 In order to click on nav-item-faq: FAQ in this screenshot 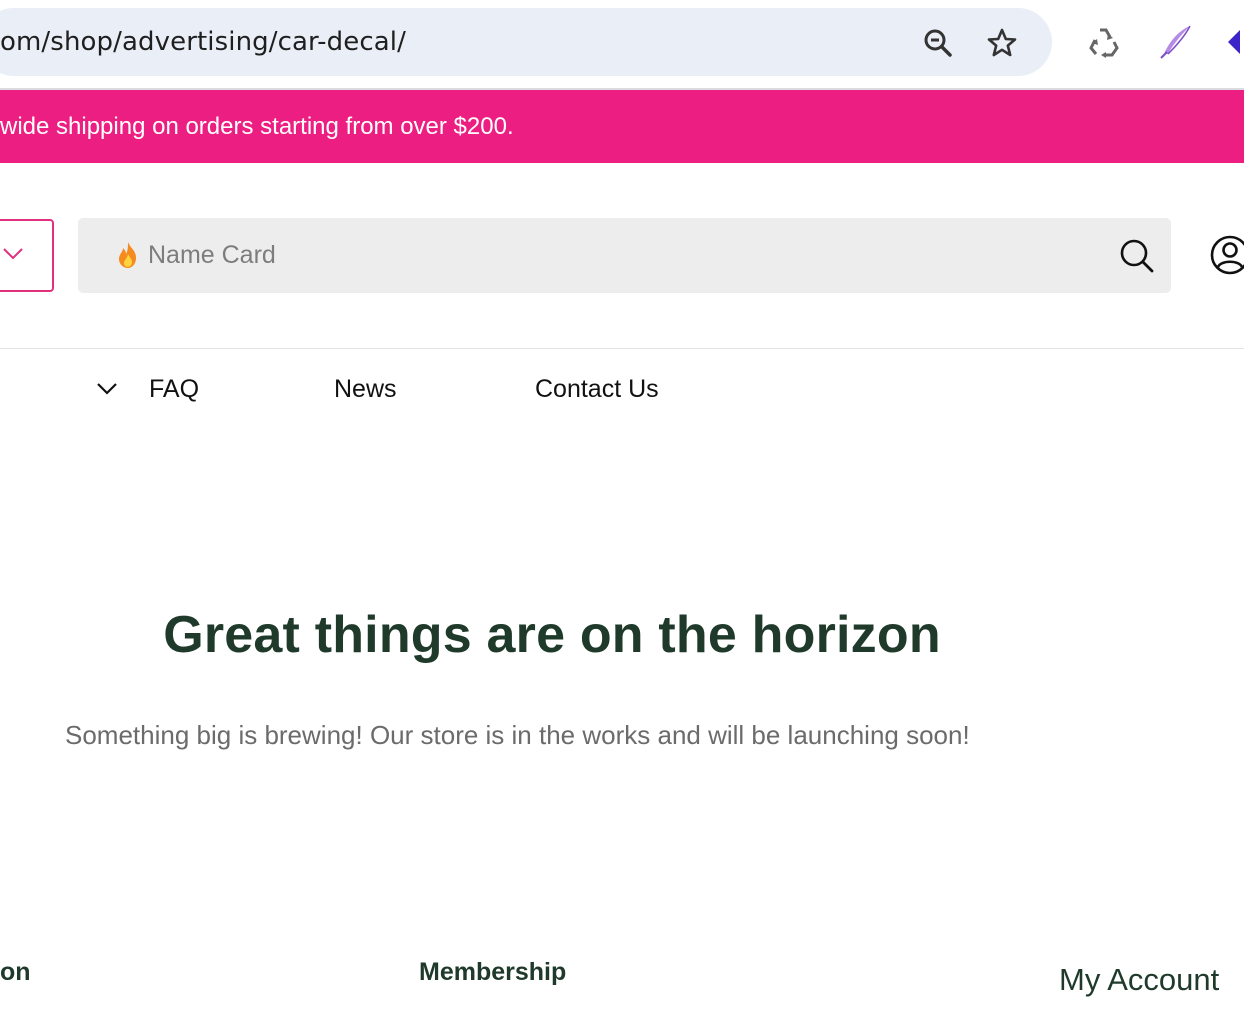, I will do `click(174, 389)`.